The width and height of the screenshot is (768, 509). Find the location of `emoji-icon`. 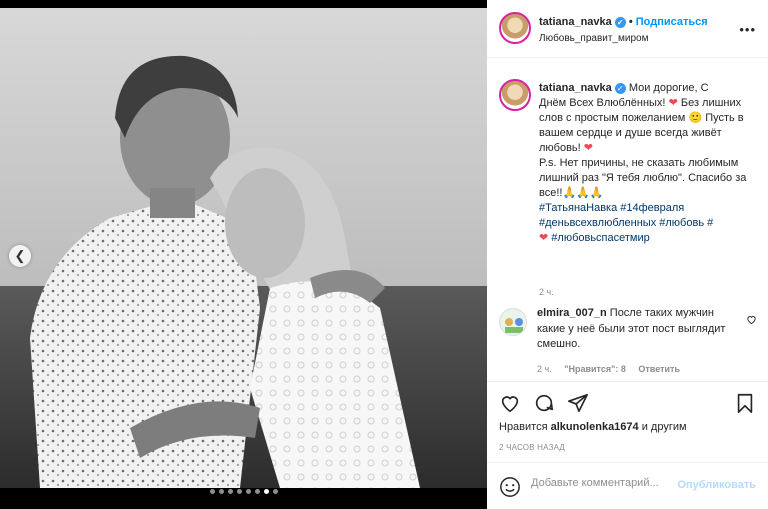

emoji-icon is located at coordinates (510, 487).